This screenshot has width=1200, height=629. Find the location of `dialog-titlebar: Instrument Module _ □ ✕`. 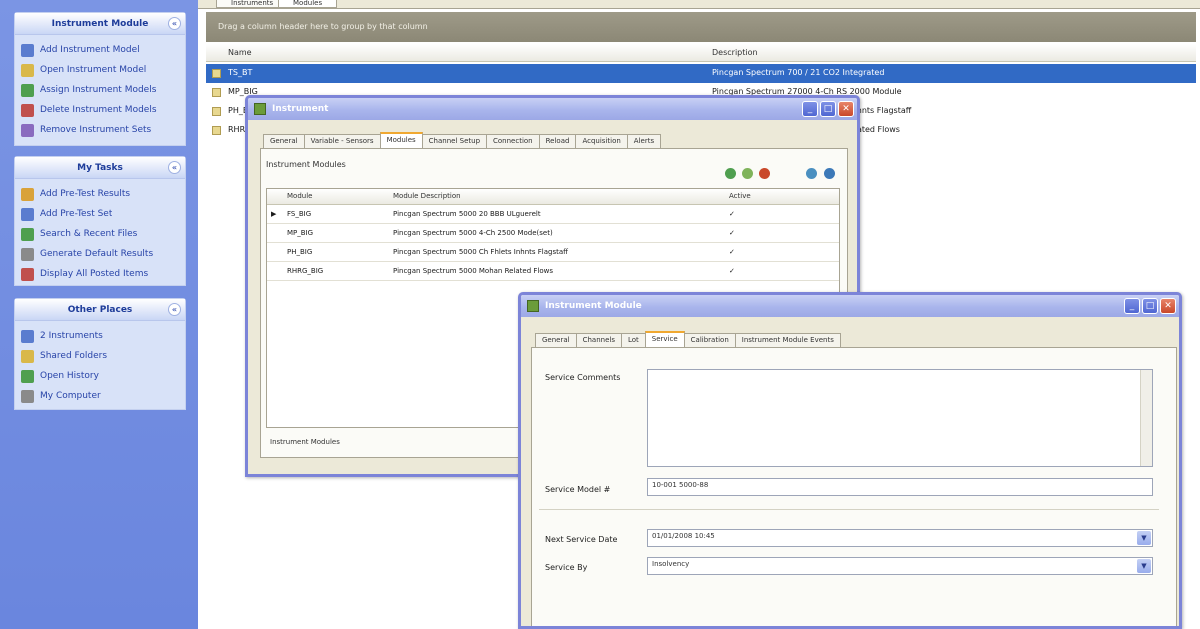

dialog-titlebar: Instrument Module _ □ ✕ is located at coordinates (850, 306).